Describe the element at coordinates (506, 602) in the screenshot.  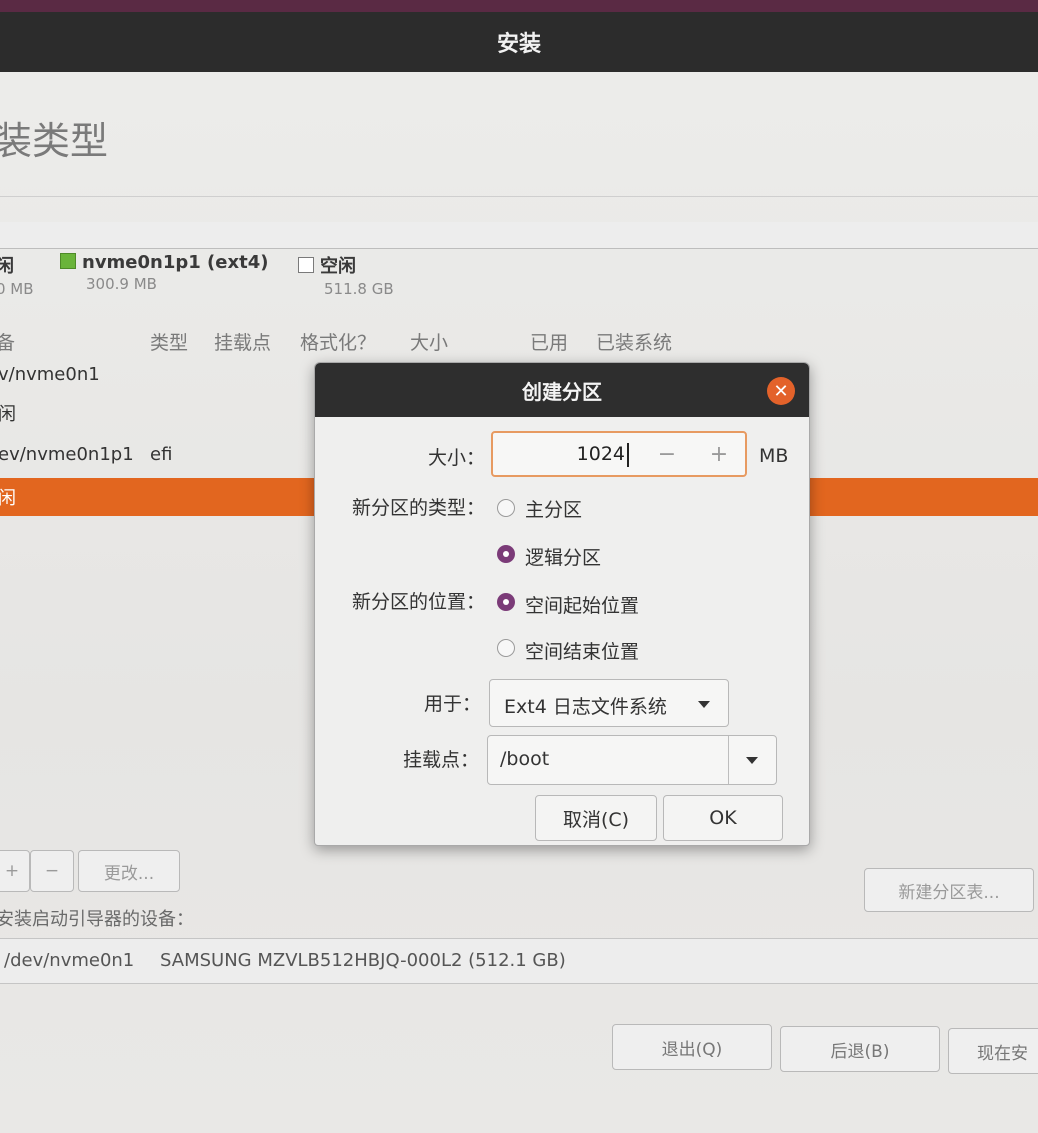
I see `location-start-radio` at that location.